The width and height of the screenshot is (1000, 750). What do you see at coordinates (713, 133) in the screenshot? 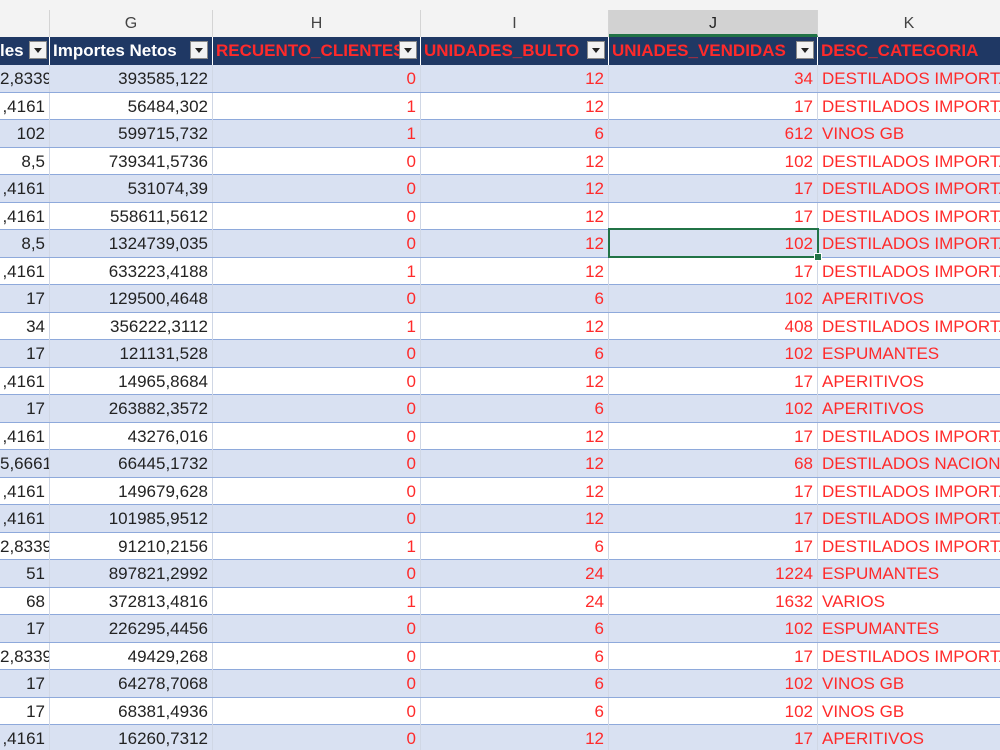
I see `cell-uniades-vendidas: 612` at bounding box center [713, 133].